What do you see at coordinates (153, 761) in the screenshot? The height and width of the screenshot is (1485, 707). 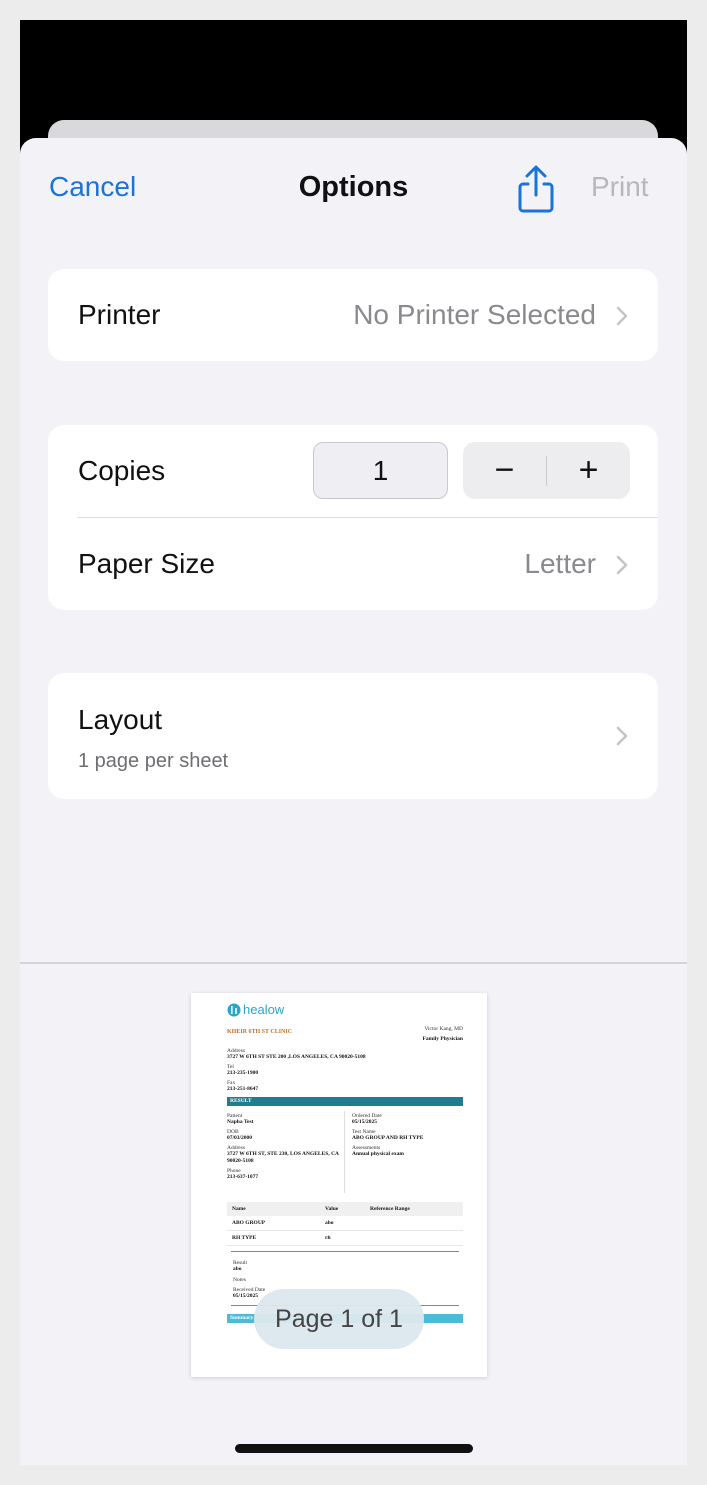 I see `layout-value: 1 page per sheet` at bounding box center [153, 761].